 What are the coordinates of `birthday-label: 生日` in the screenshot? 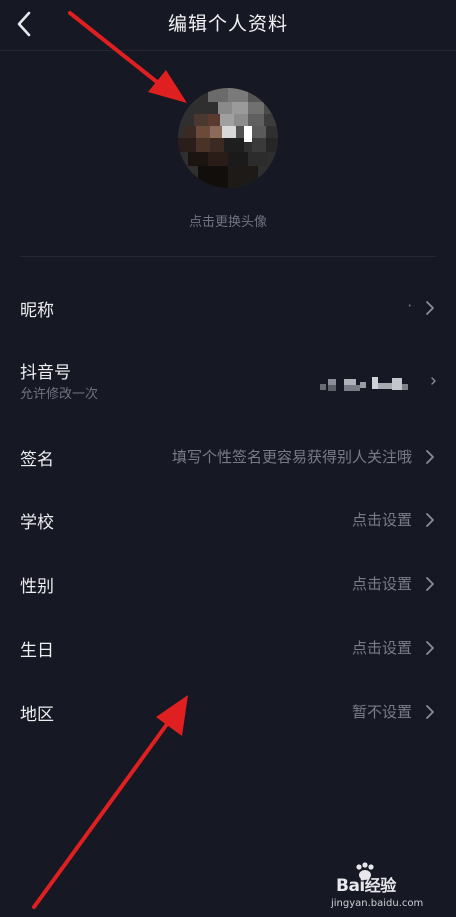 It's located at (37, 651).